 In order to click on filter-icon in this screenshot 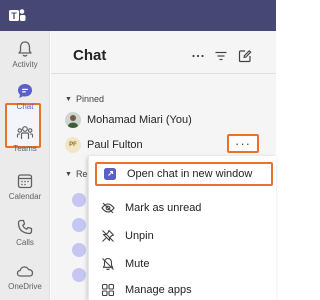, I will do `click(221, 56)`.